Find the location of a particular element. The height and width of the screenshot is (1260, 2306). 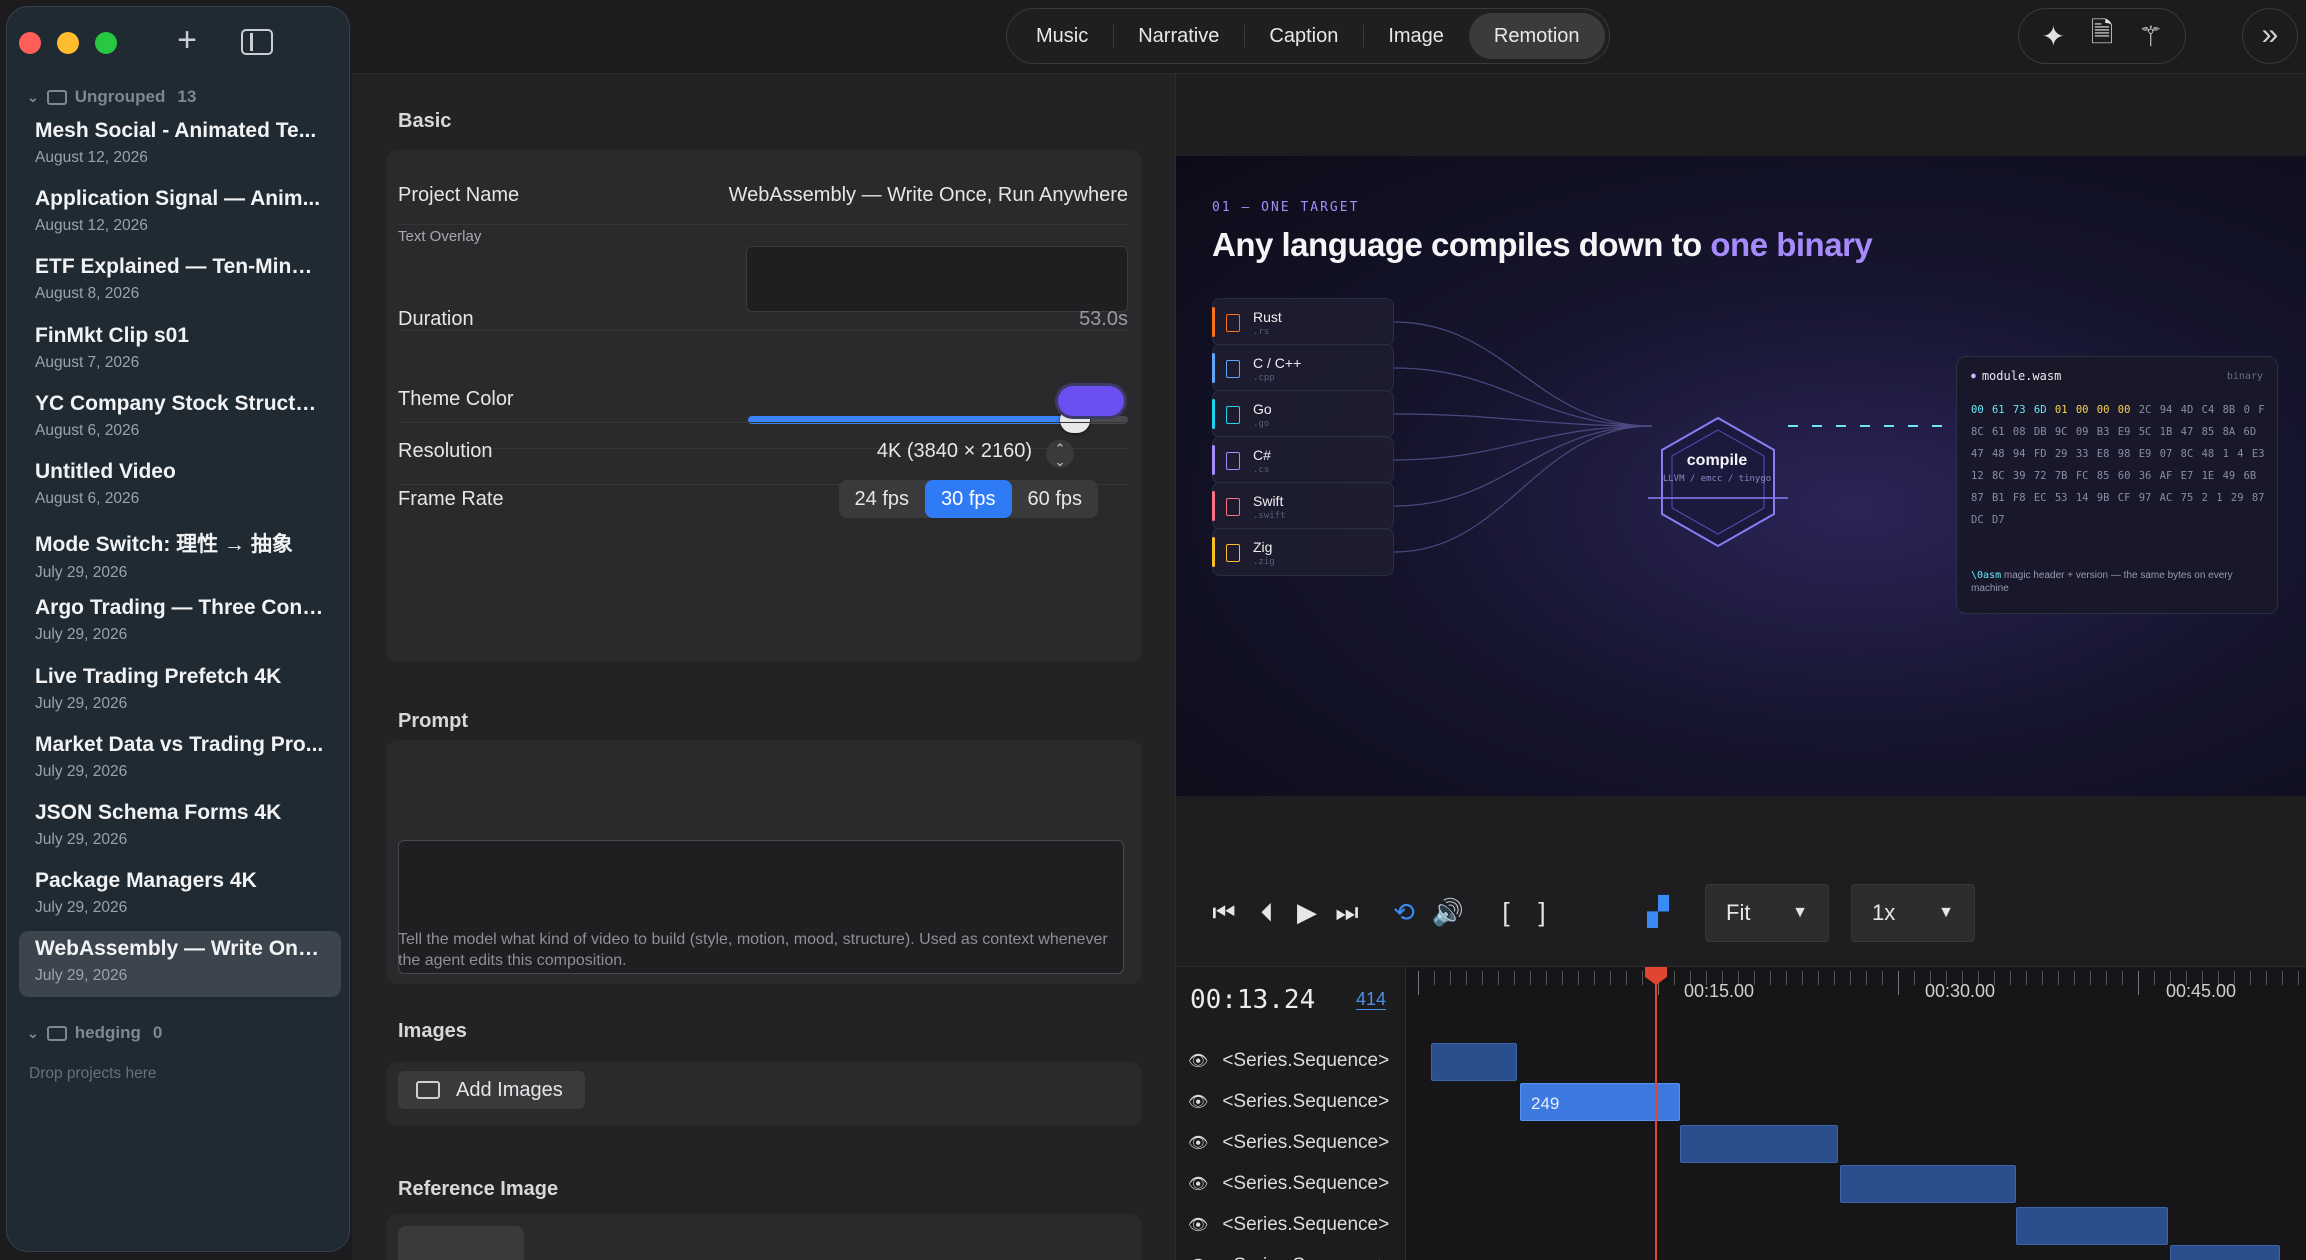

fps-60-option: 60 fps is located at coordinates (1055, 499).